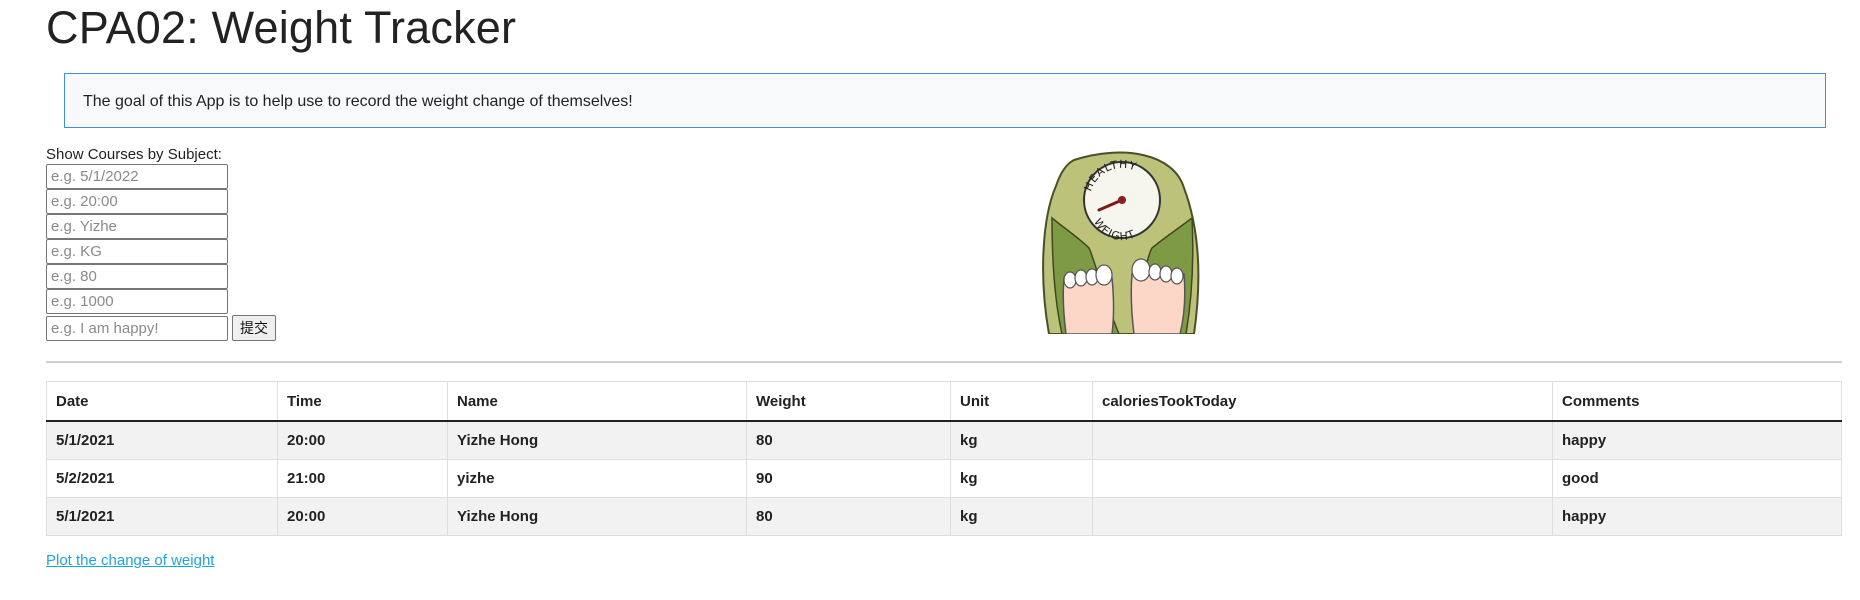 The height and width of the screenshot is (600, 1860). Describe the element at coordinates (137, 276) in the screenshot. I see `weight-input` at that location.